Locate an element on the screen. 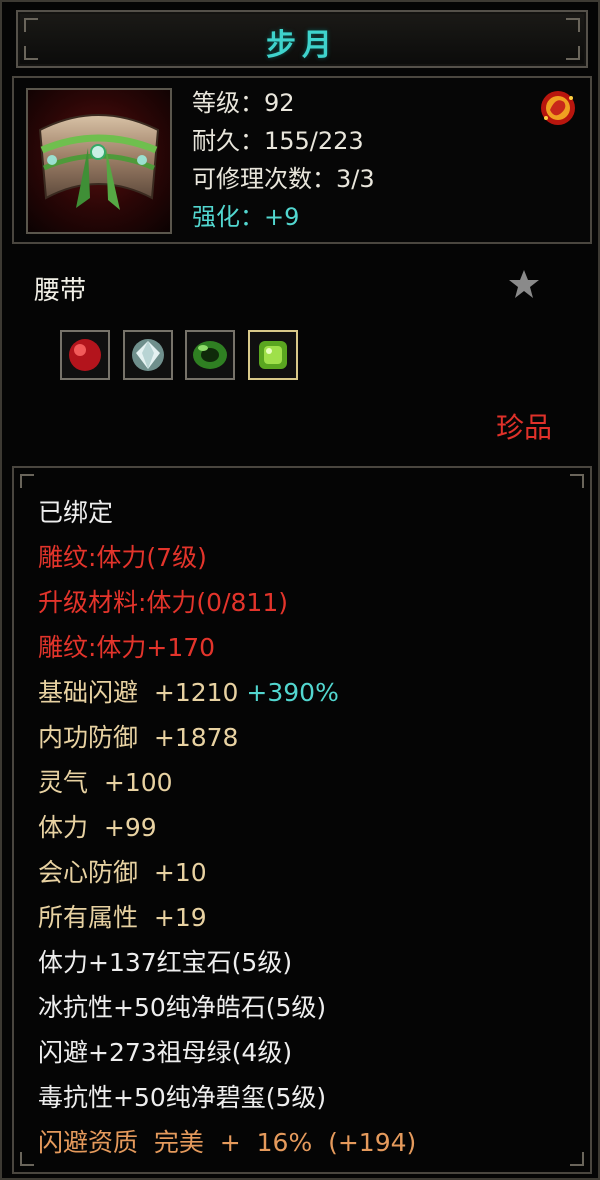 This screenshot has width=600, height=1180. gem-bonus-line: 毒抗性+50纯净碧玺(5级) is located at coordinates (182, 1097).